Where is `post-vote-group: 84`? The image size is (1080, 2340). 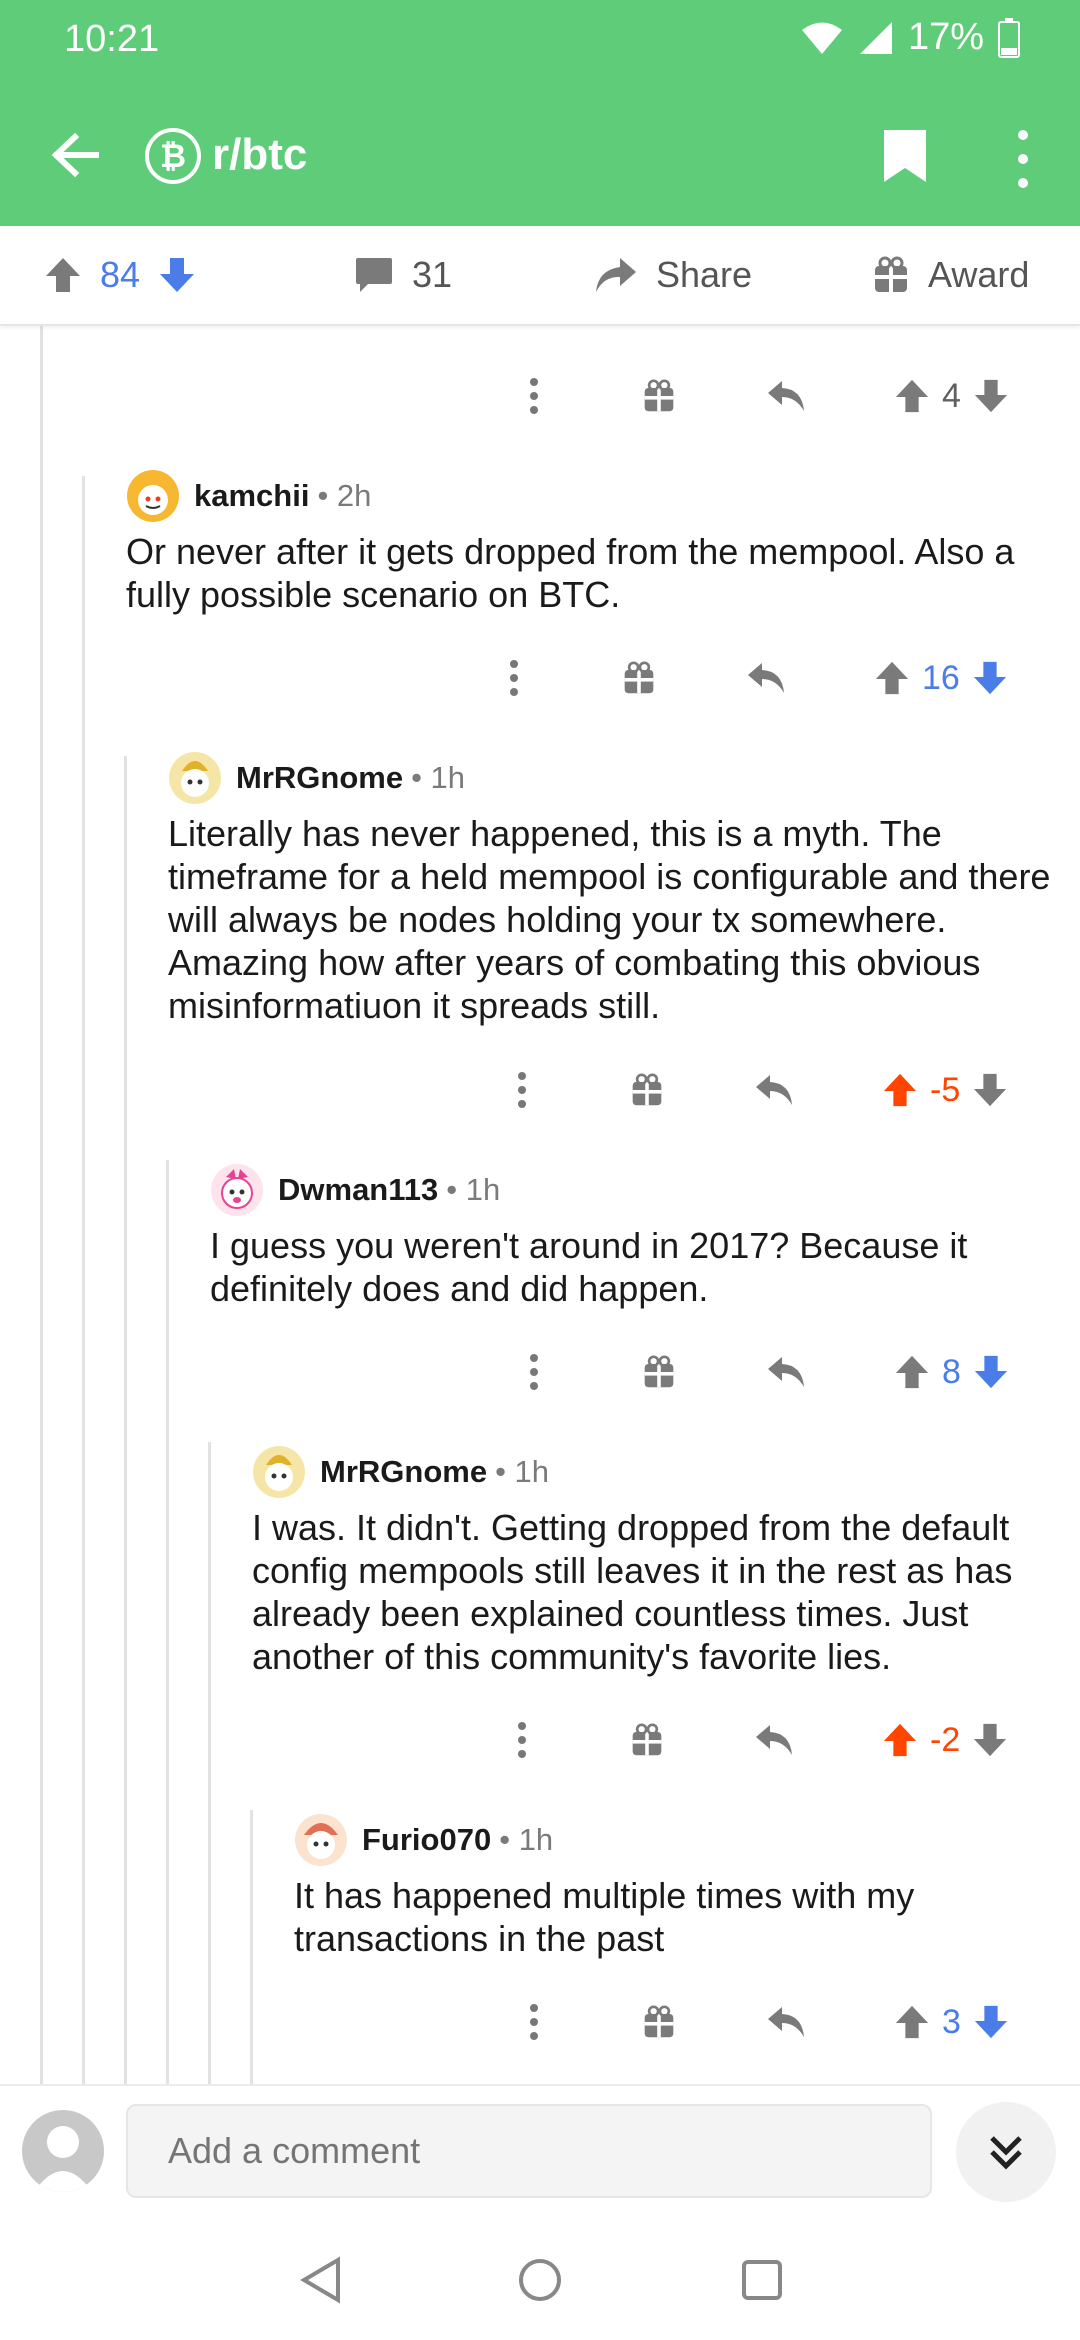
post-vote-group: 84 is located at coordinates (120, 275).